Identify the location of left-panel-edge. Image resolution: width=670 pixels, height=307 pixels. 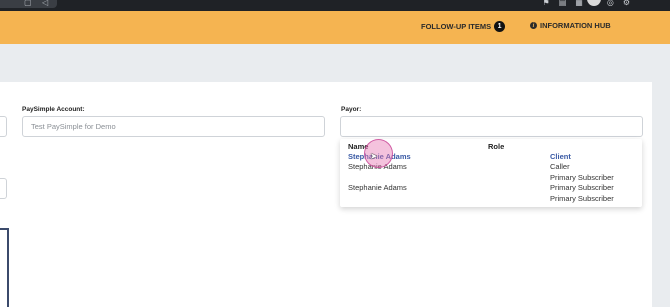
(4, 267).